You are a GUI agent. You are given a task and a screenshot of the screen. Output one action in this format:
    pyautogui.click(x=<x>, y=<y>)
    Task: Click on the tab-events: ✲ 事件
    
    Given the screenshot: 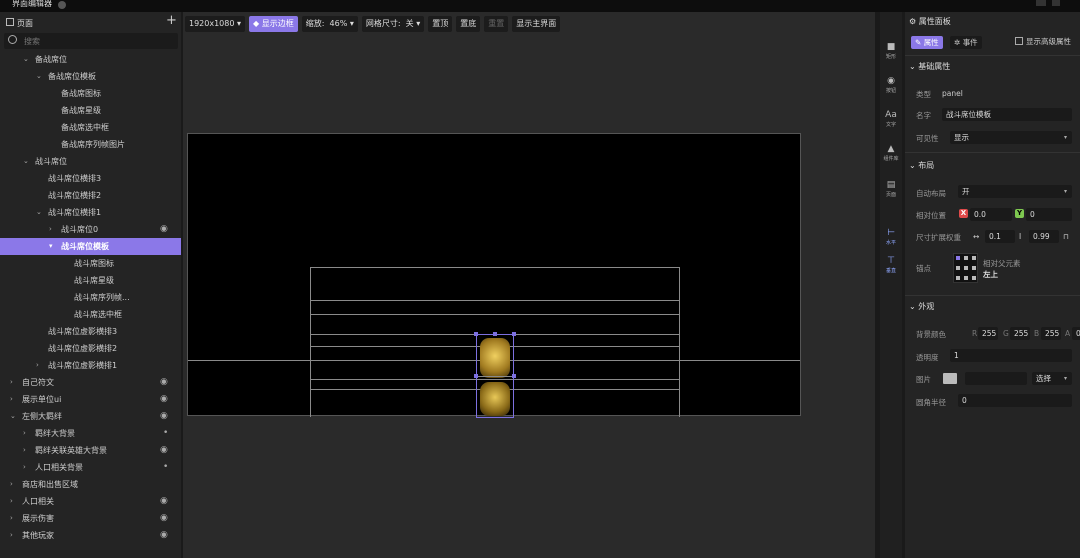 What is the action you would take?
    pyautogui.click(x=966, y=42)
    